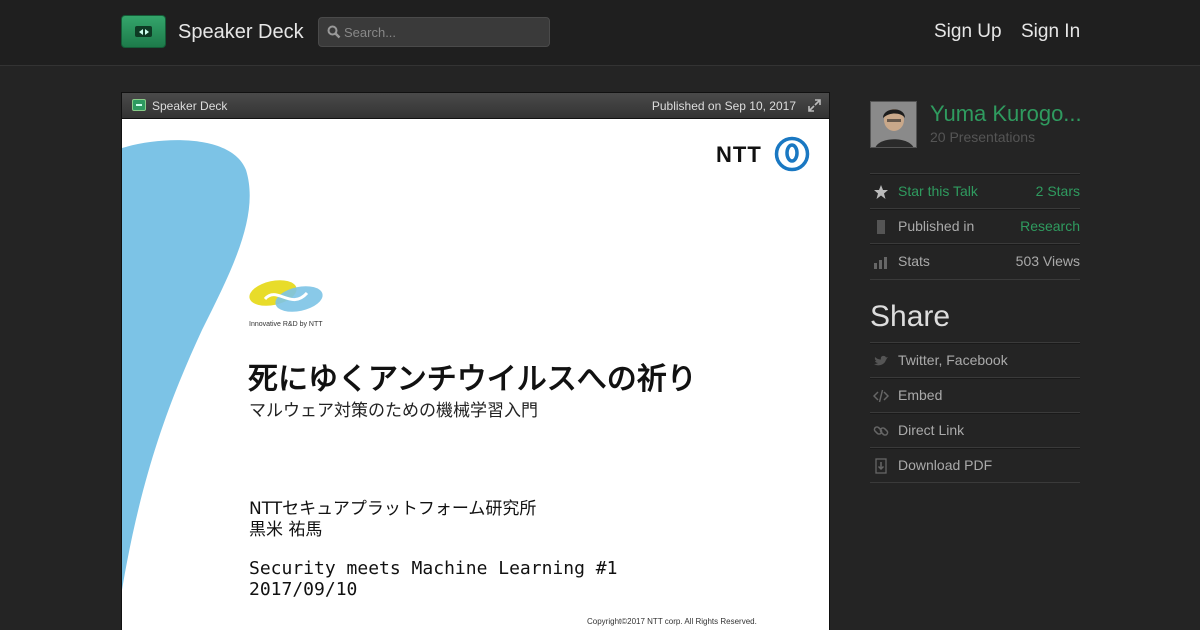 The width and height of the screenshot is (1200, 630). Describe the element at coordinates (814, 105) in the screenshot. I see `fullscreen-icon` at that location.